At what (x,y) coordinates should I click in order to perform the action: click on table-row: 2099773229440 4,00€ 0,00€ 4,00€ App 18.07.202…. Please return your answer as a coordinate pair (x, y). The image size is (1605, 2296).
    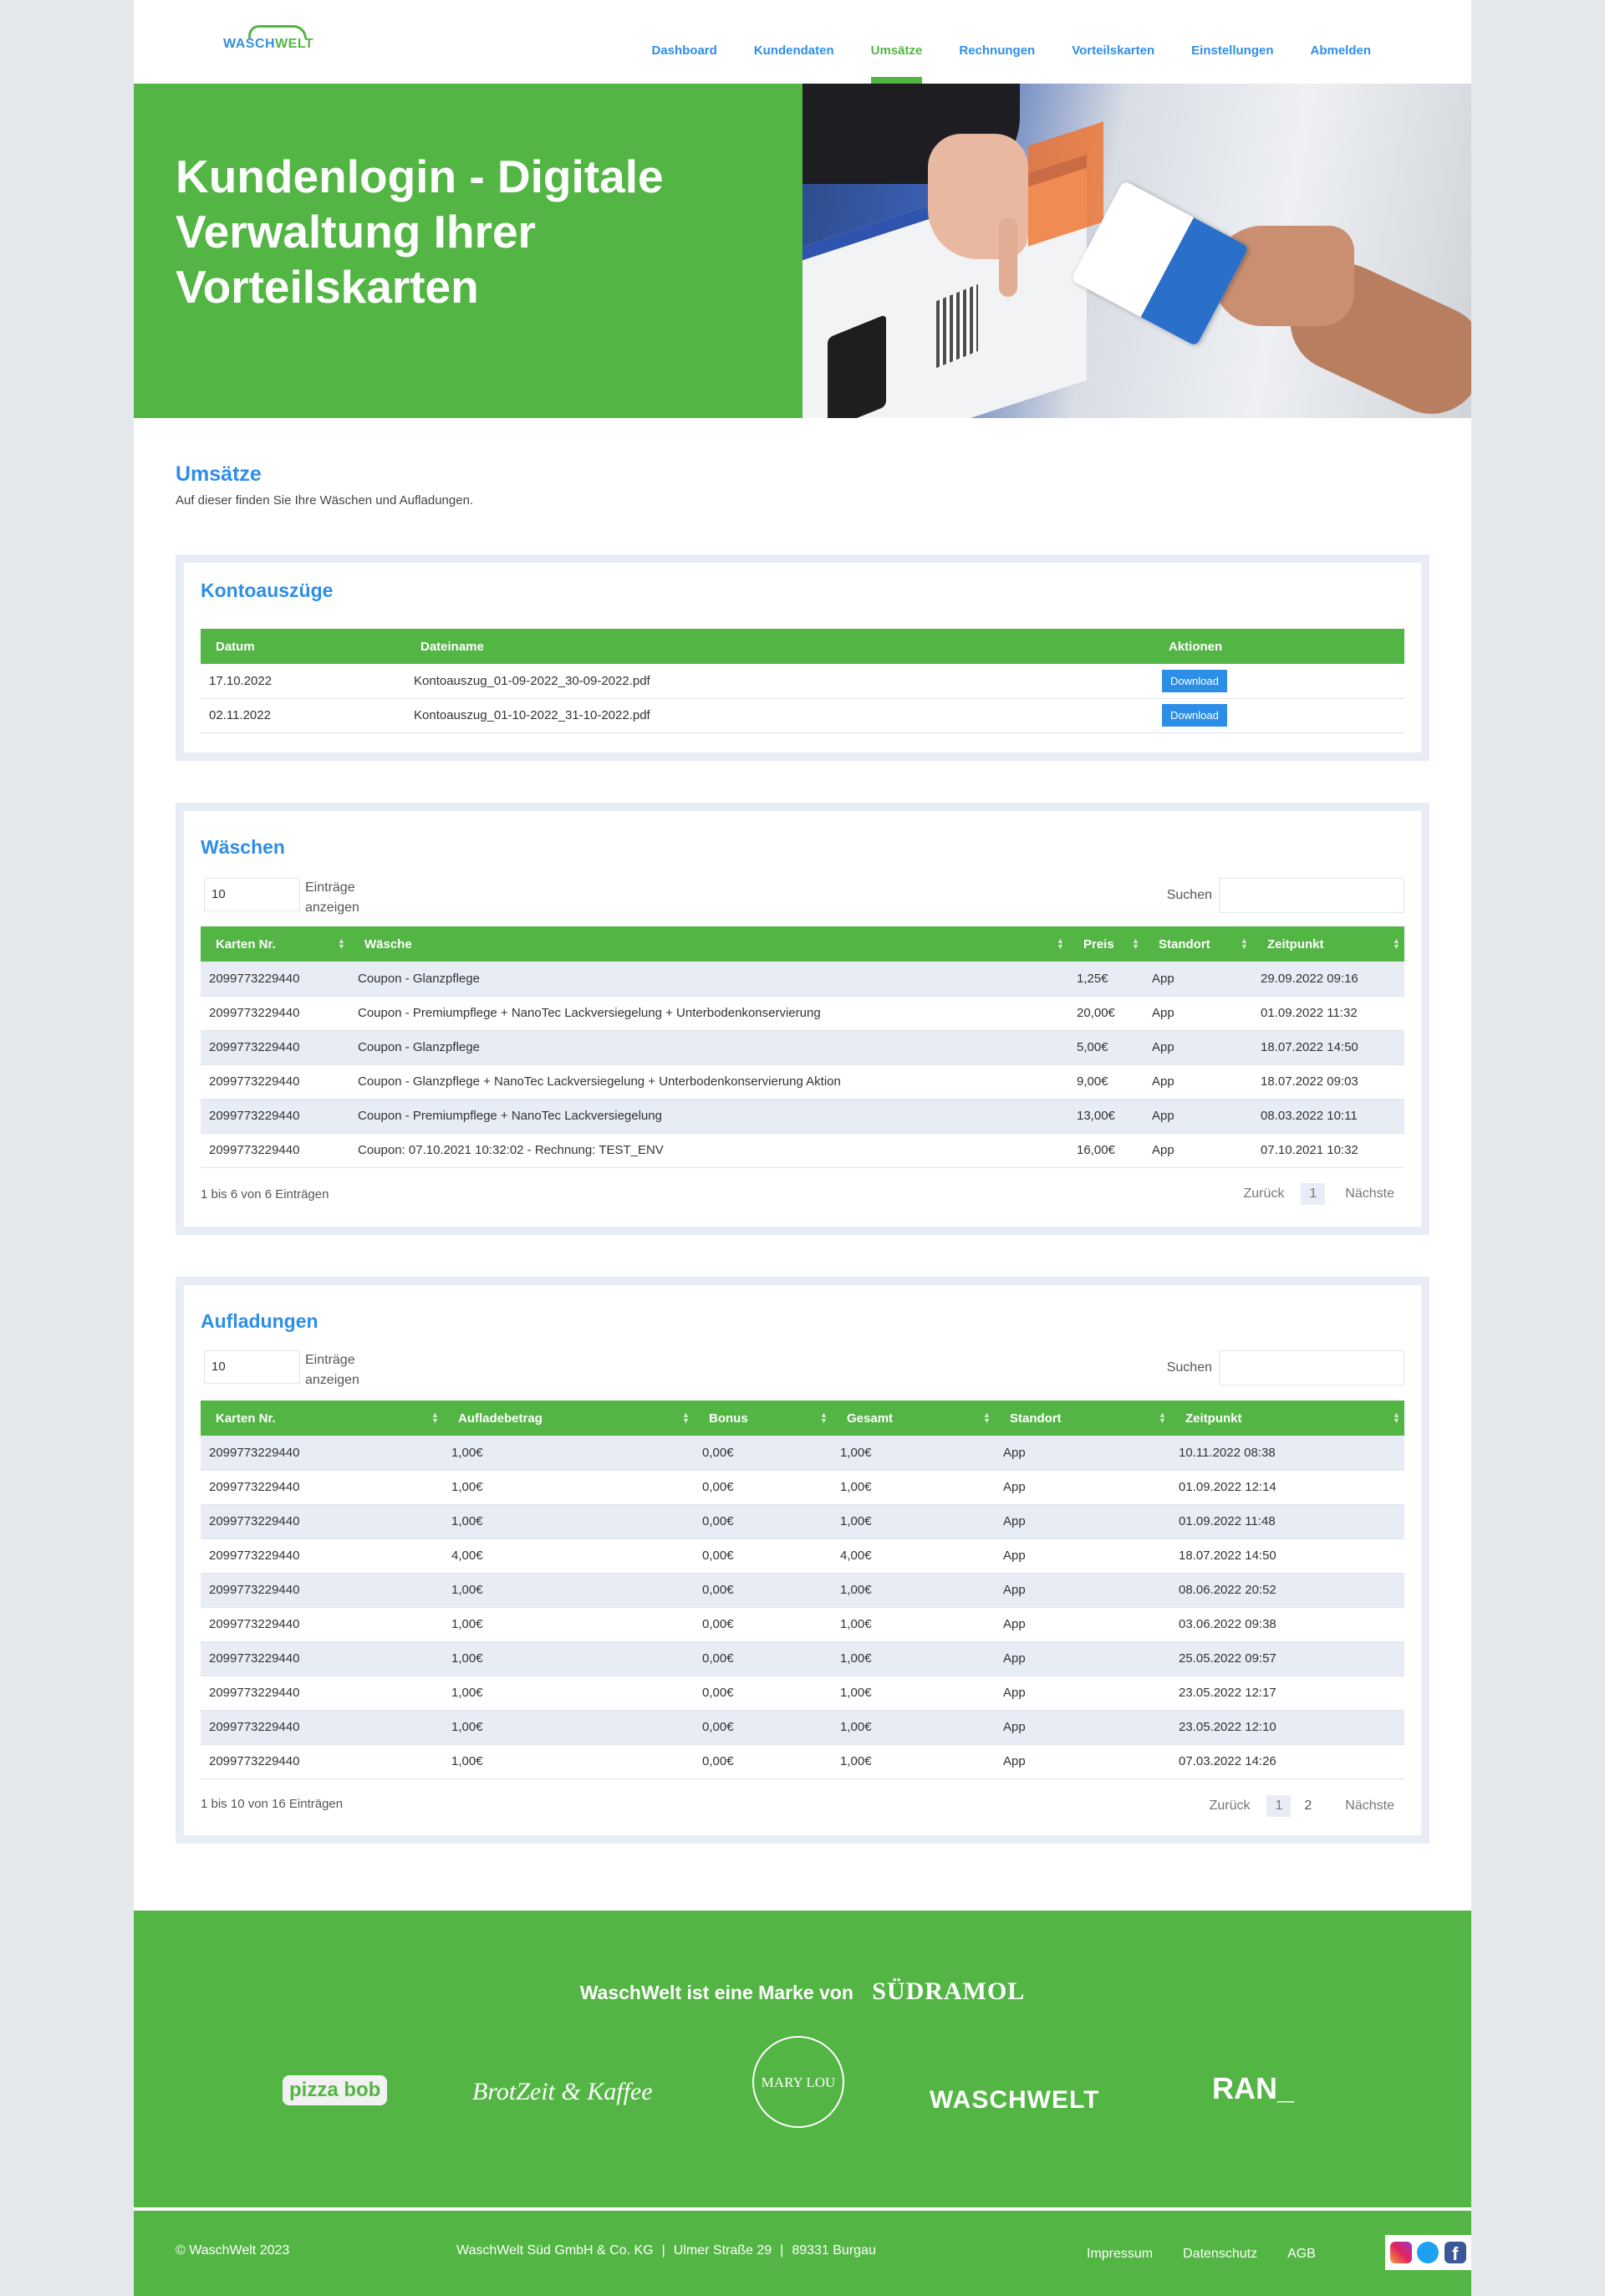
    Looking at the image, I should click on (802, 1556).